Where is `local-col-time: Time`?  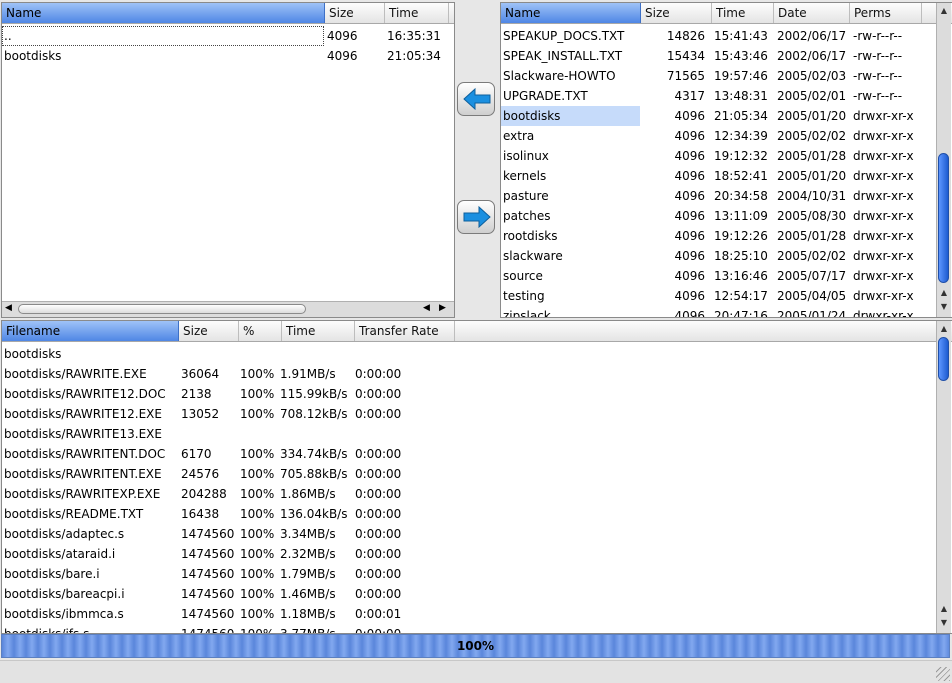
local-col-time: Time is located at coordinates (417, 13).